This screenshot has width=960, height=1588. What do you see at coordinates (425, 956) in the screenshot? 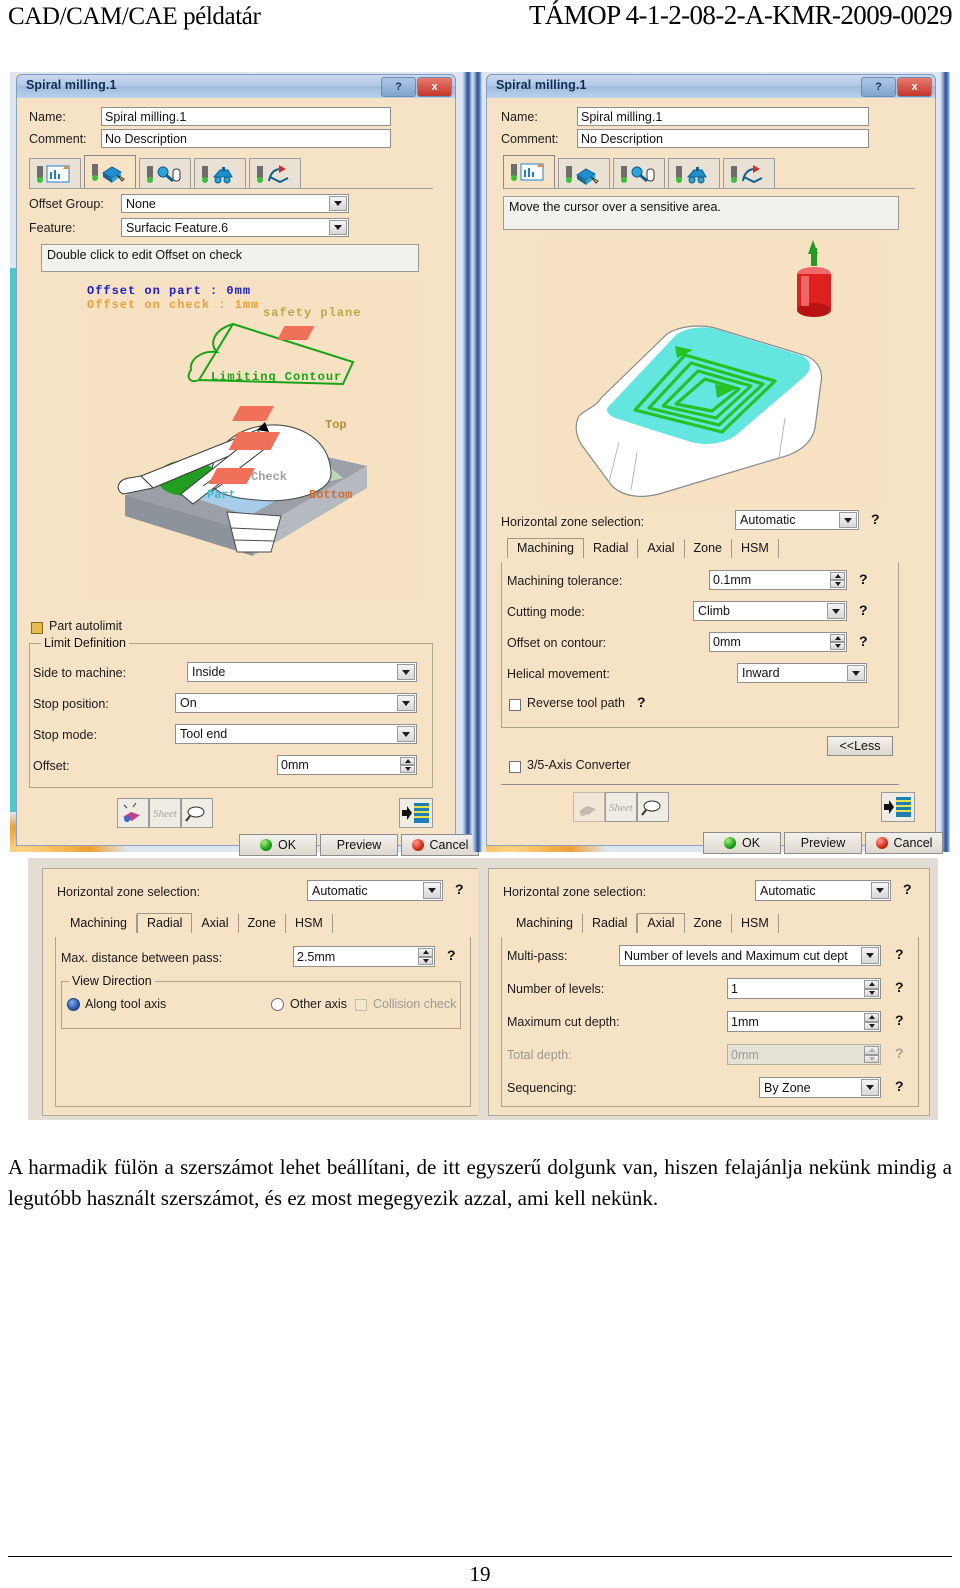
I see `max-distance-stepper` at bounding box center [425, 956].